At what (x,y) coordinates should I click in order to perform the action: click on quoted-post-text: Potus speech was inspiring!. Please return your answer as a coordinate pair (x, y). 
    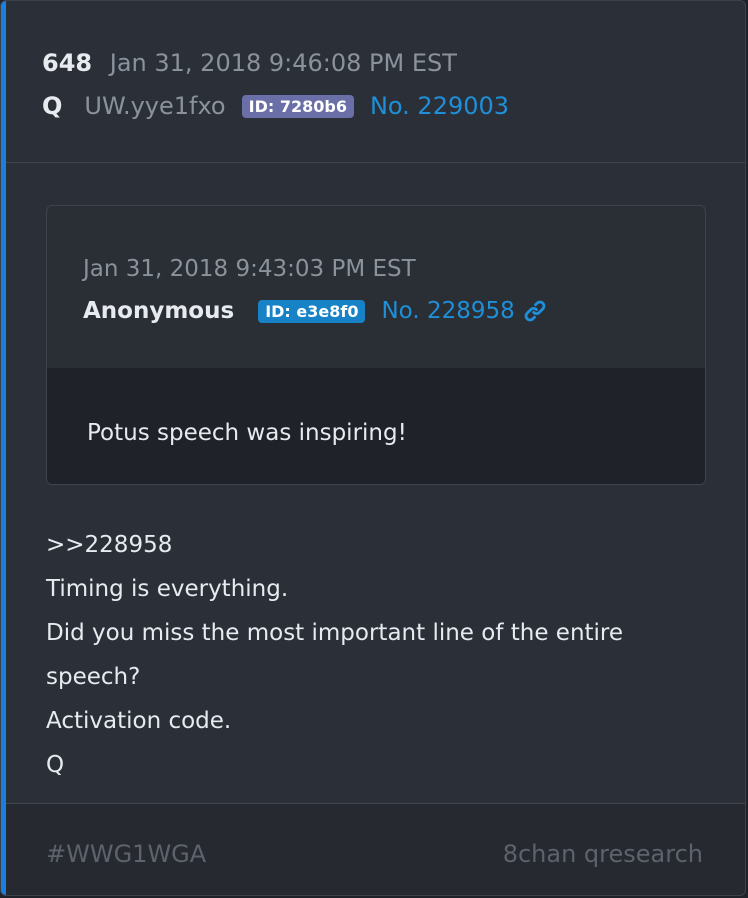
    Looking at the image, I should click on (247, 433).